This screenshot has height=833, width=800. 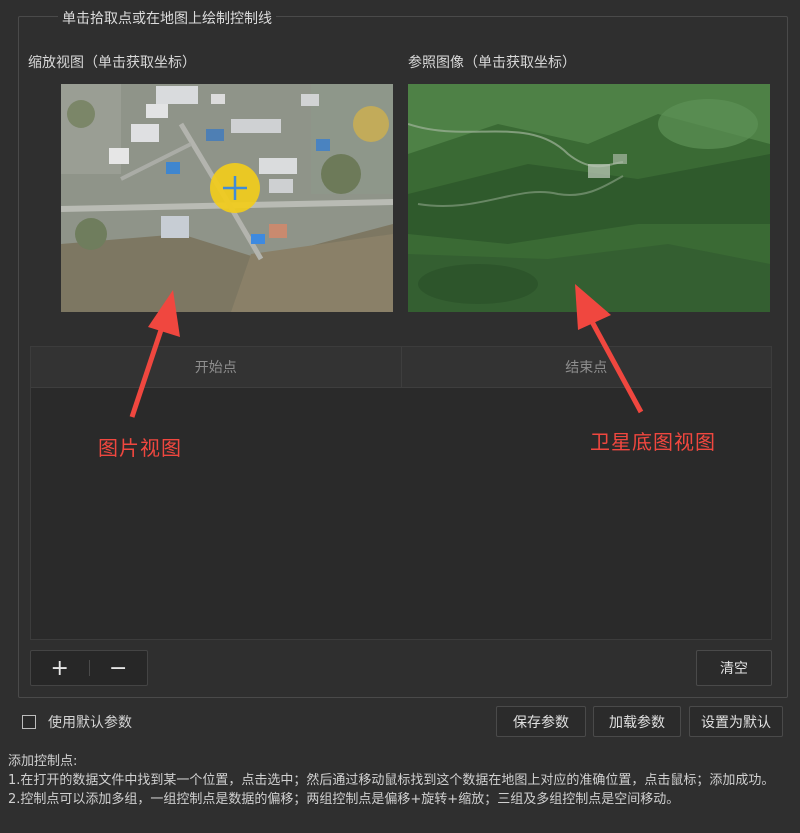 What do you see at coordinates (734, 668) in the screenshot?
I see `clear-button: 清空` at bounding box center [734, 668].